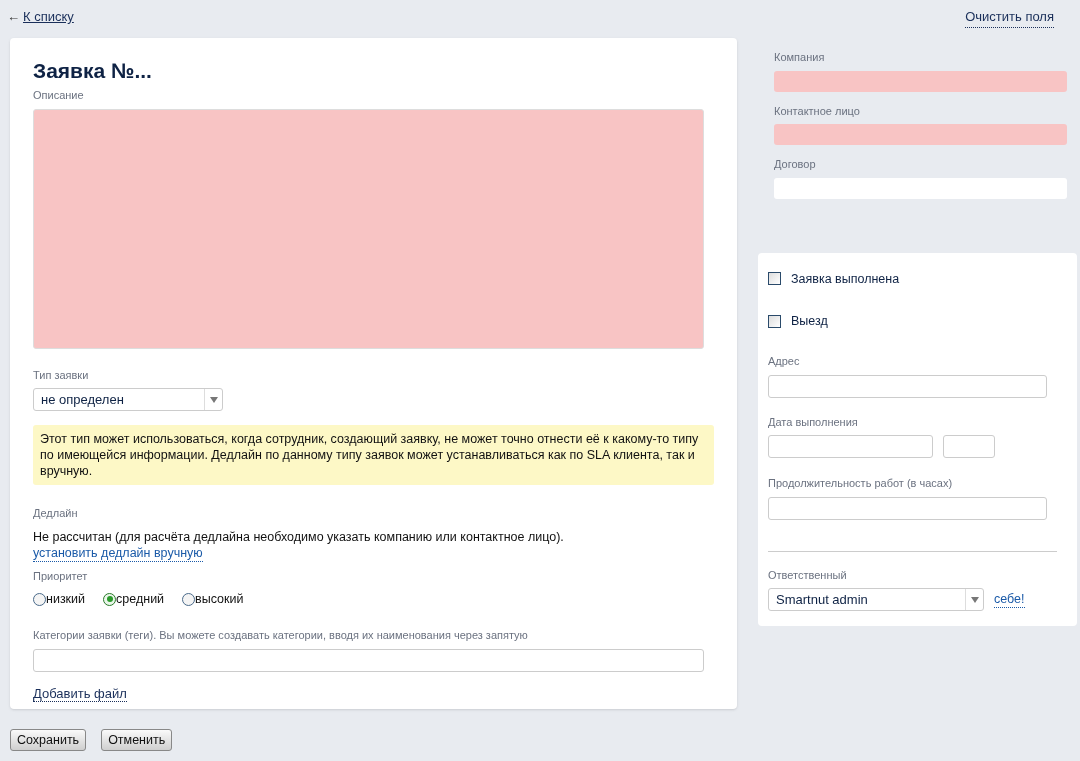  Describe the element at coordinates (128, 399) in the screenshot. I see `request-type-select: не определен` at that location.